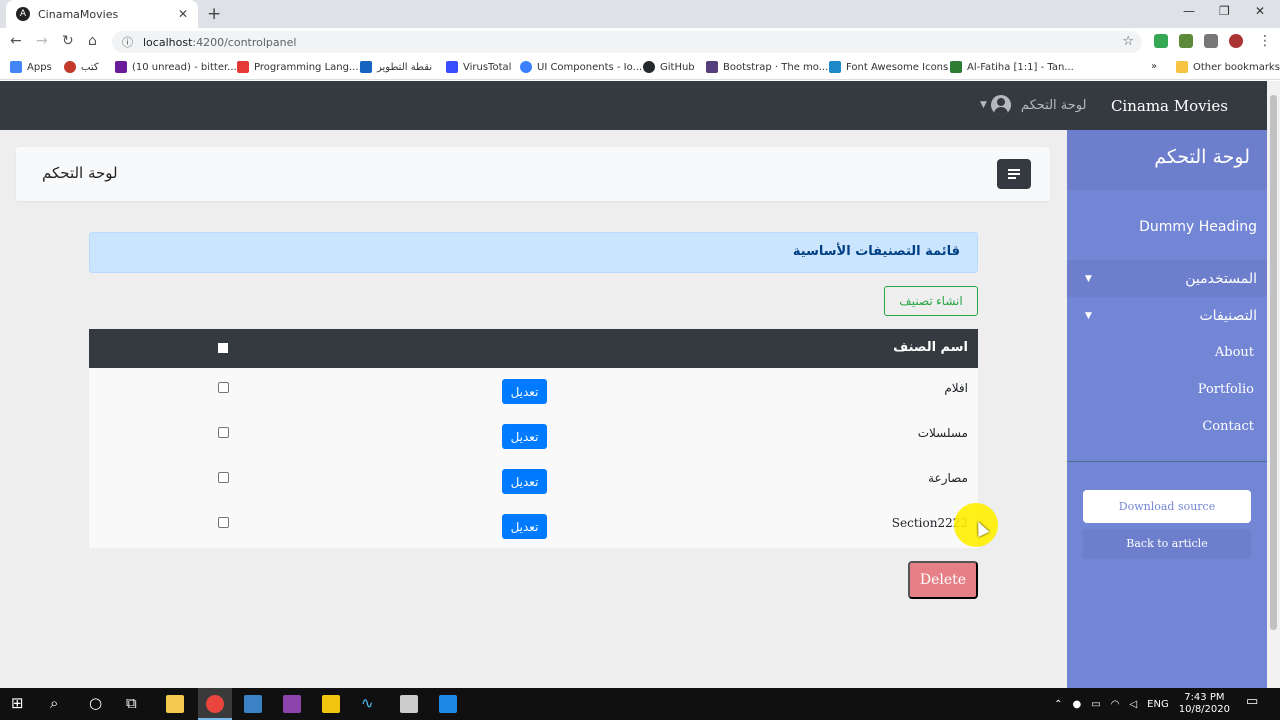 The width and height of the screenshot is (1280, 720). I want to click on user-circle-icon, so click(1000, 105).